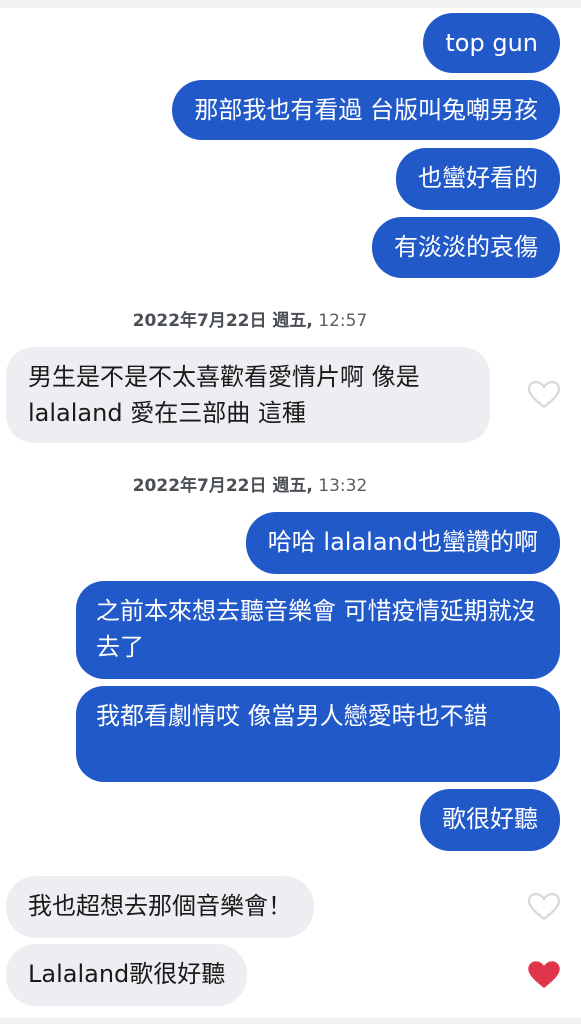  I want to click on message-text: 之前本來想去聽音樂會 可惜疫情延期就沒去了, so click(316, 629).